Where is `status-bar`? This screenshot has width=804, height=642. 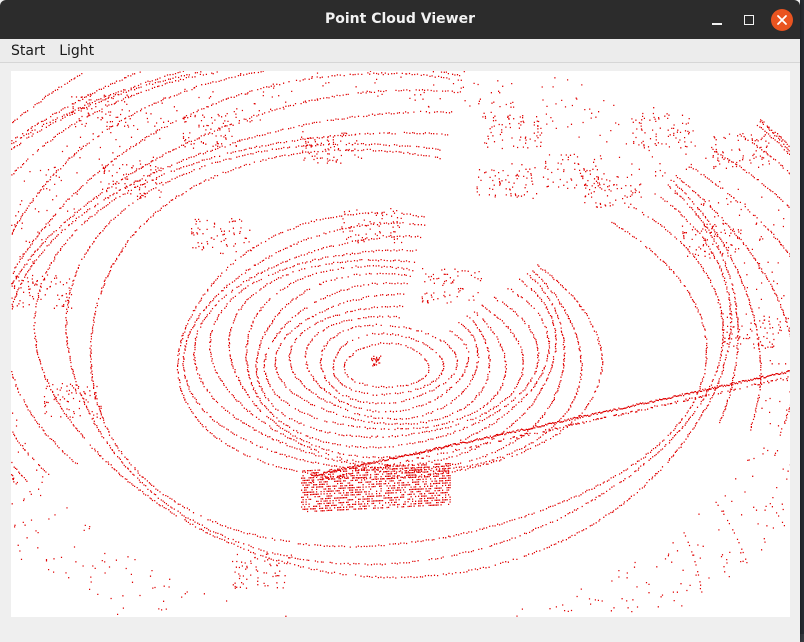
status-bar is located at coordinates (400, 629).